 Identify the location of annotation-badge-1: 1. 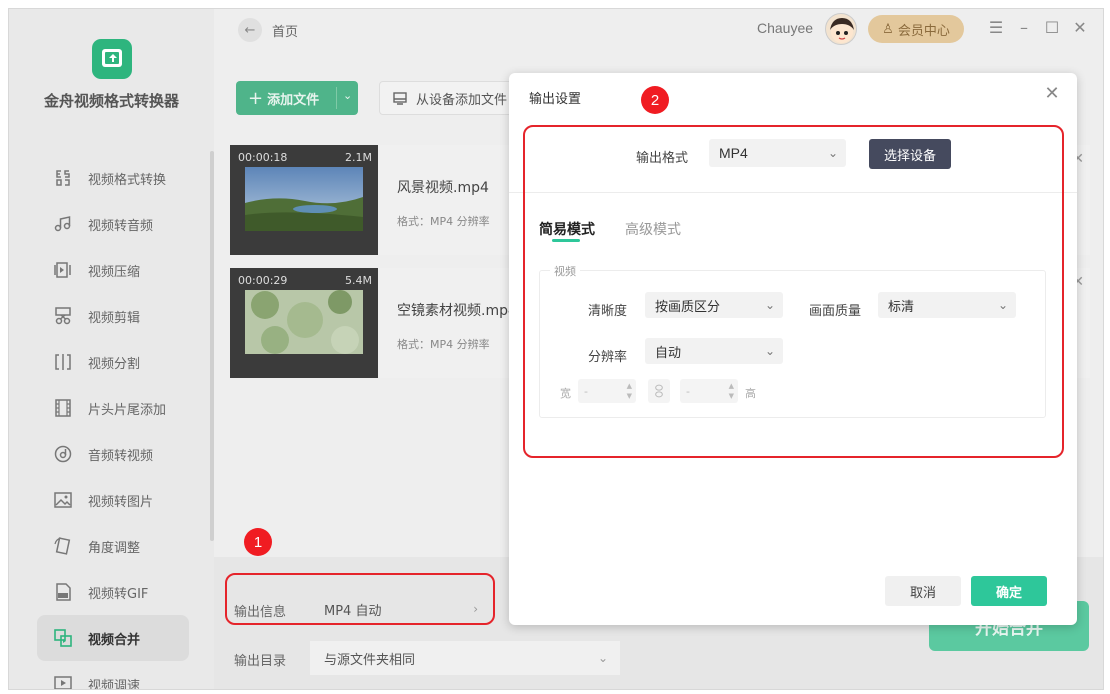
(258, 542).